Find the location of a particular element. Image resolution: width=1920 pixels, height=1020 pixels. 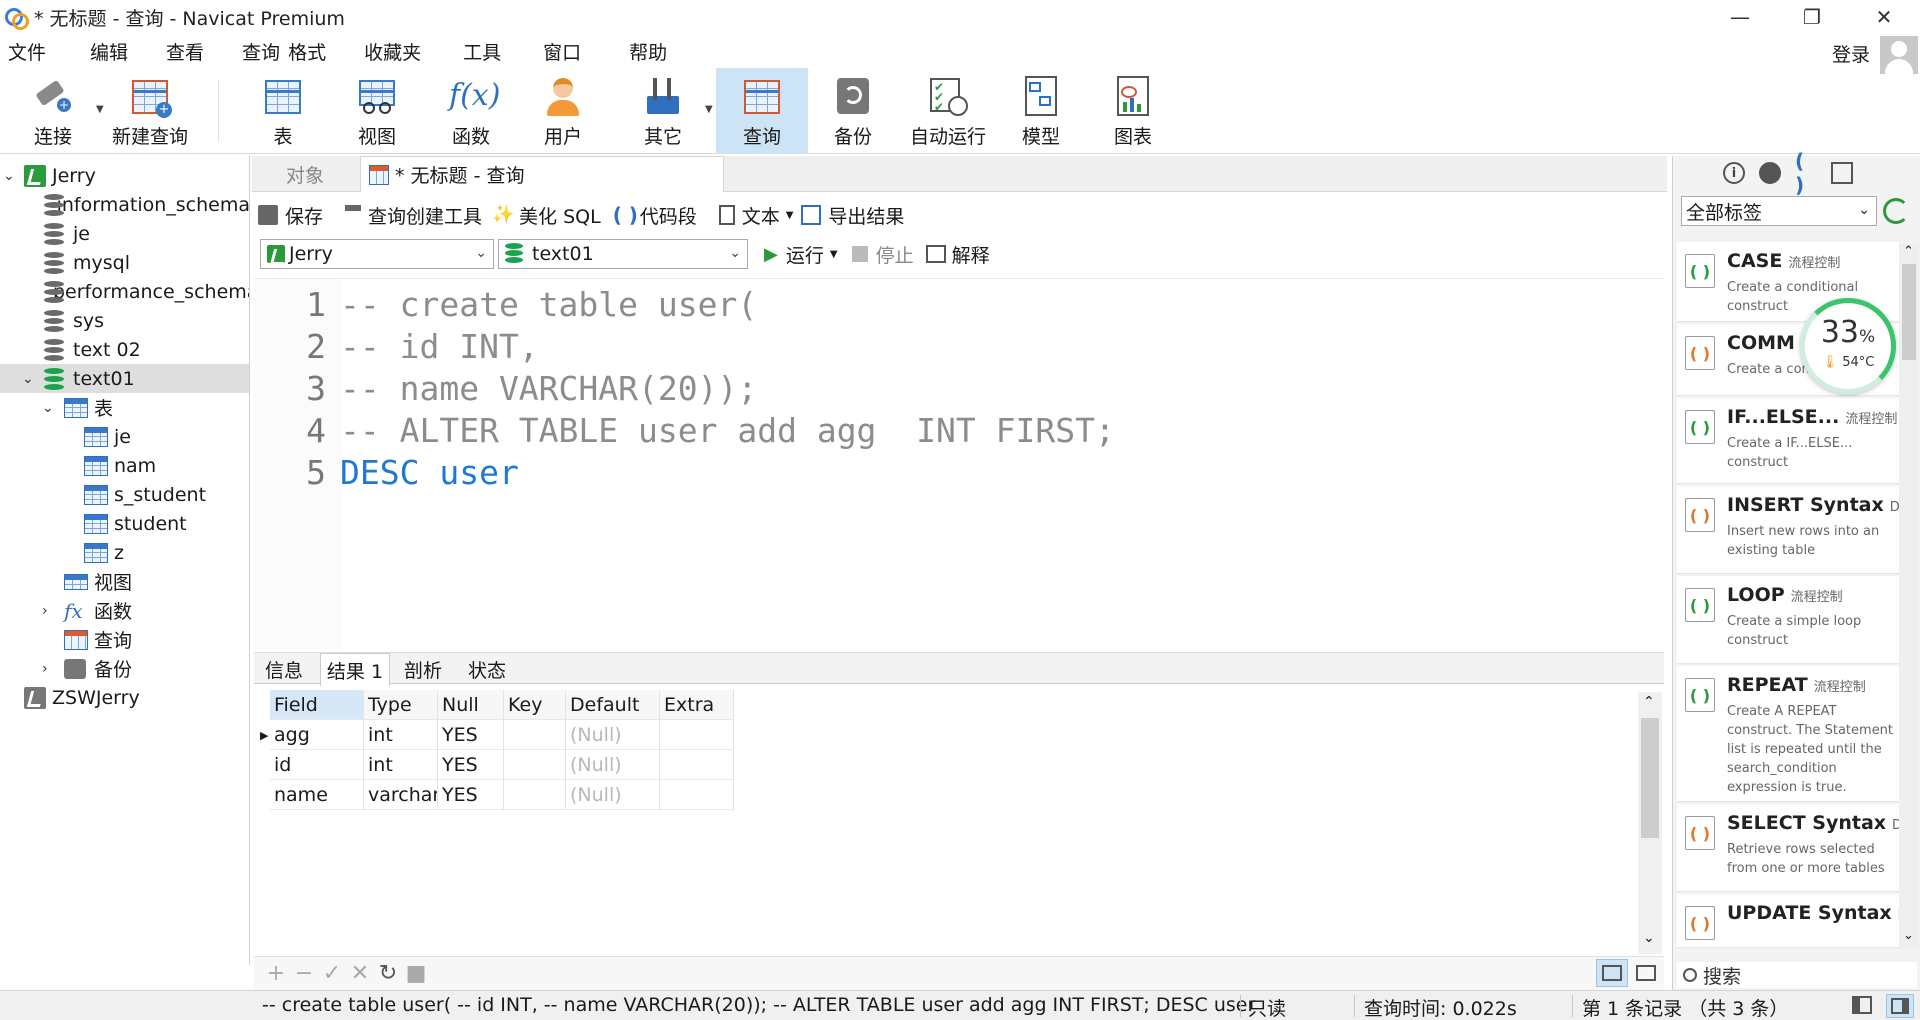

query-builder-button: 查询创建工具 is located at coordinates (413, 215).